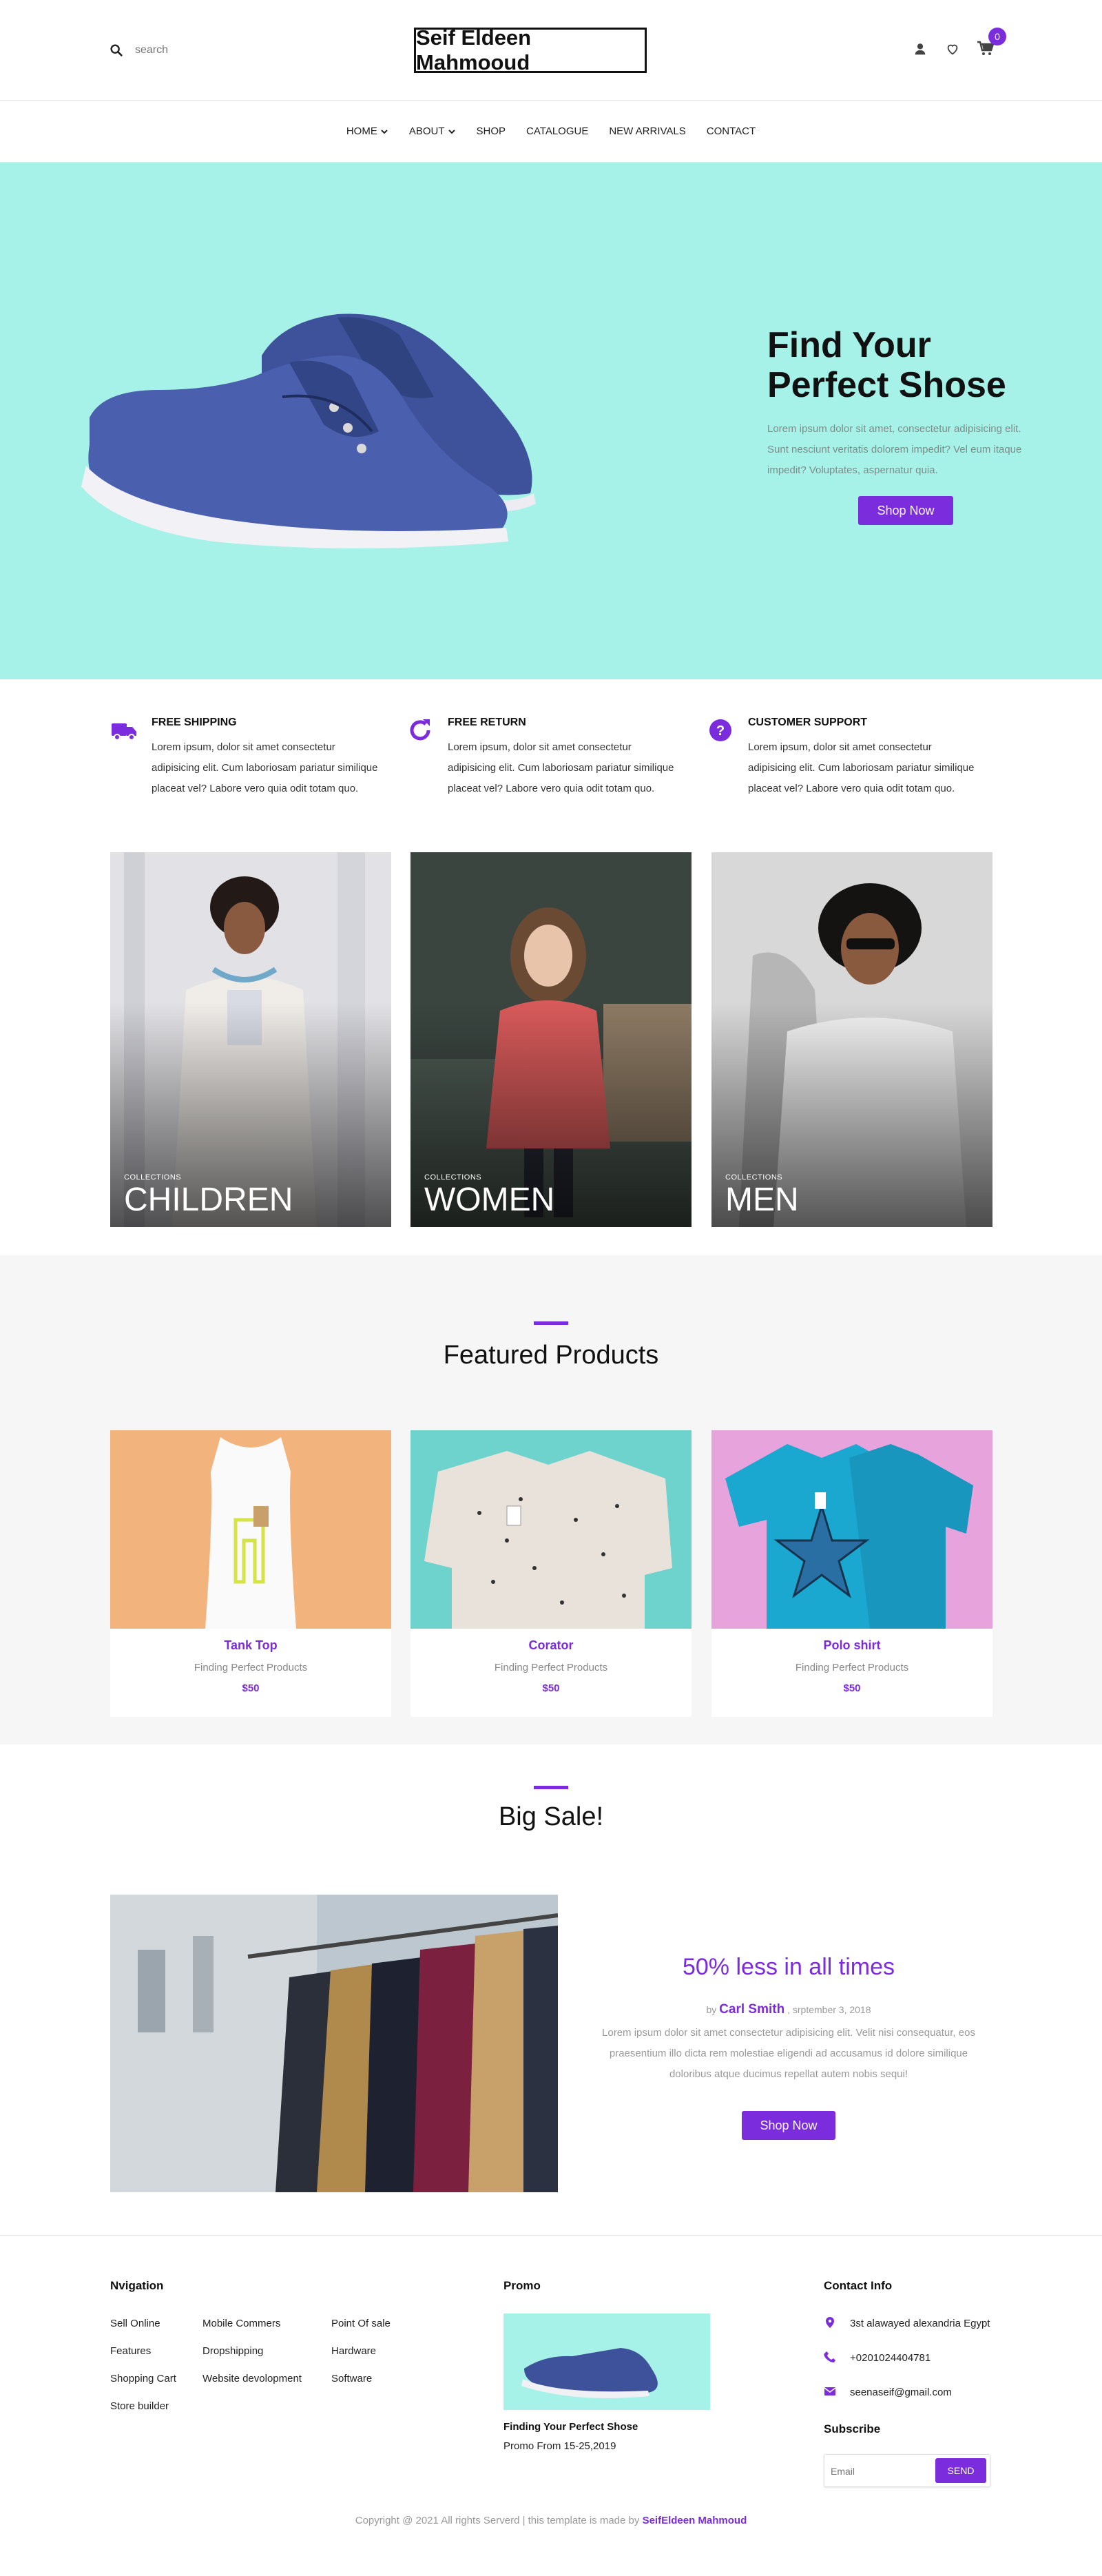 The width and height of the screenshot is (1102, 2576). What do you see at coordinates (751, 2009) in the screenshot?
I see `sale-author-link: Carl Smith` at bounding box center [751, 2009].